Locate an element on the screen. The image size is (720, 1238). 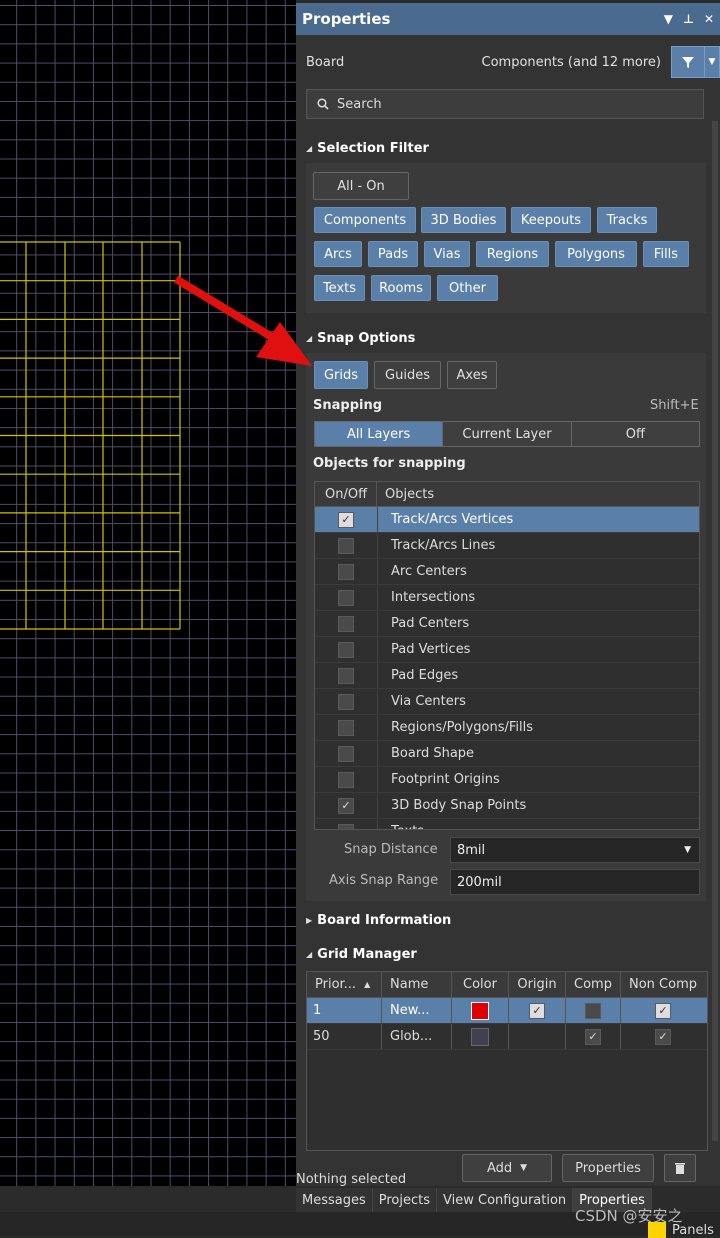
grid-manager-header: ◢ Grid Manager is located at coordinates (361, 954).